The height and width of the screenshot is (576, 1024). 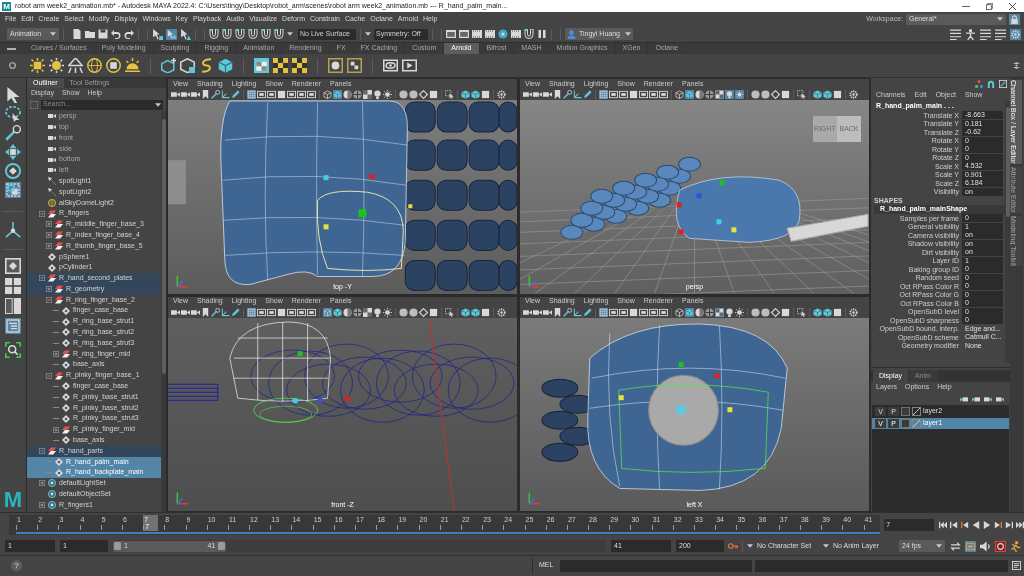 What do you see at coordinates (577, 94) in the screenshot?
I see `axis-icon` at bounding box center [577, 94].